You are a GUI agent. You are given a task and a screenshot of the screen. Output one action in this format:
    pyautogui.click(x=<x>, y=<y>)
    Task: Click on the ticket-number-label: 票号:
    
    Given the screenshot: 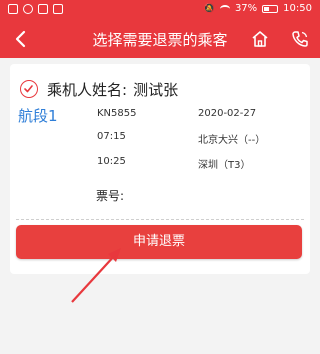 What is the action you would take?
    pyautogui.click(x=110, y=196)
    